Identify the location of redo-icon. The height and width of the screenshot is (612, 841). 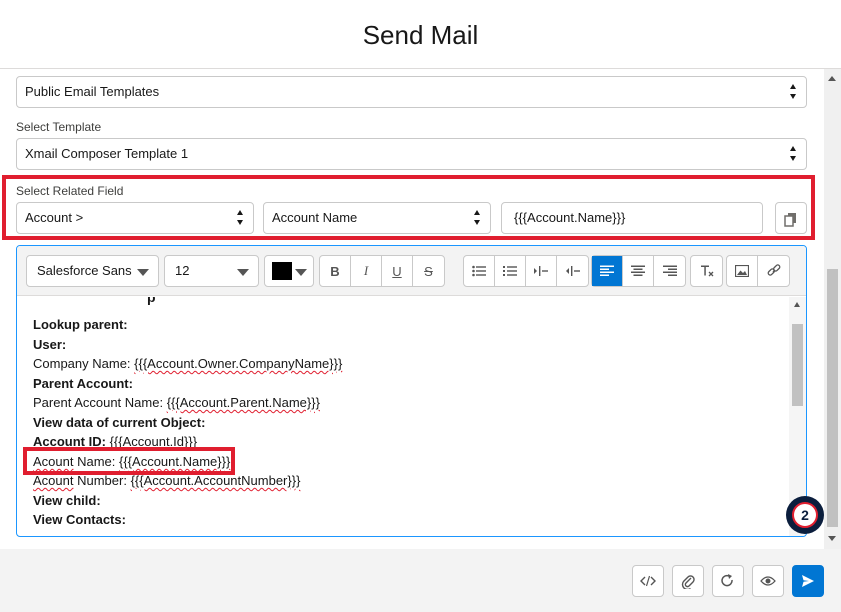
(727, 580).